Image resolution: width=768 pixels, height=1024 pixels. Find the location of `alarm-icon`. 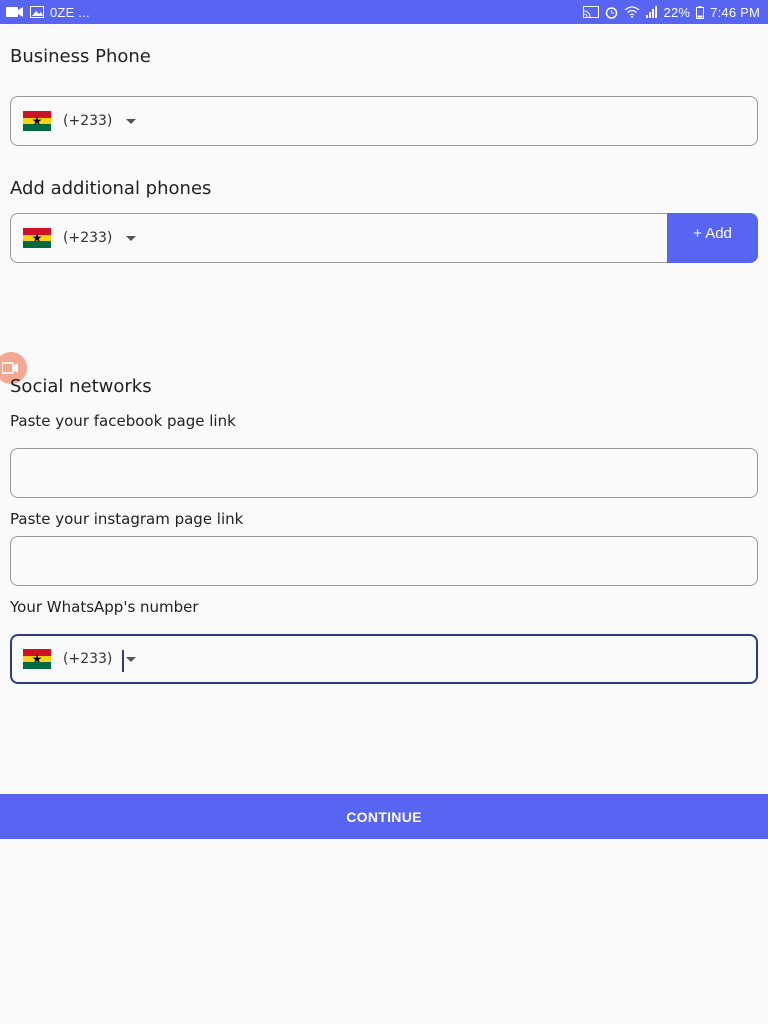

alarm-icon is located at coordinates (611, 12).